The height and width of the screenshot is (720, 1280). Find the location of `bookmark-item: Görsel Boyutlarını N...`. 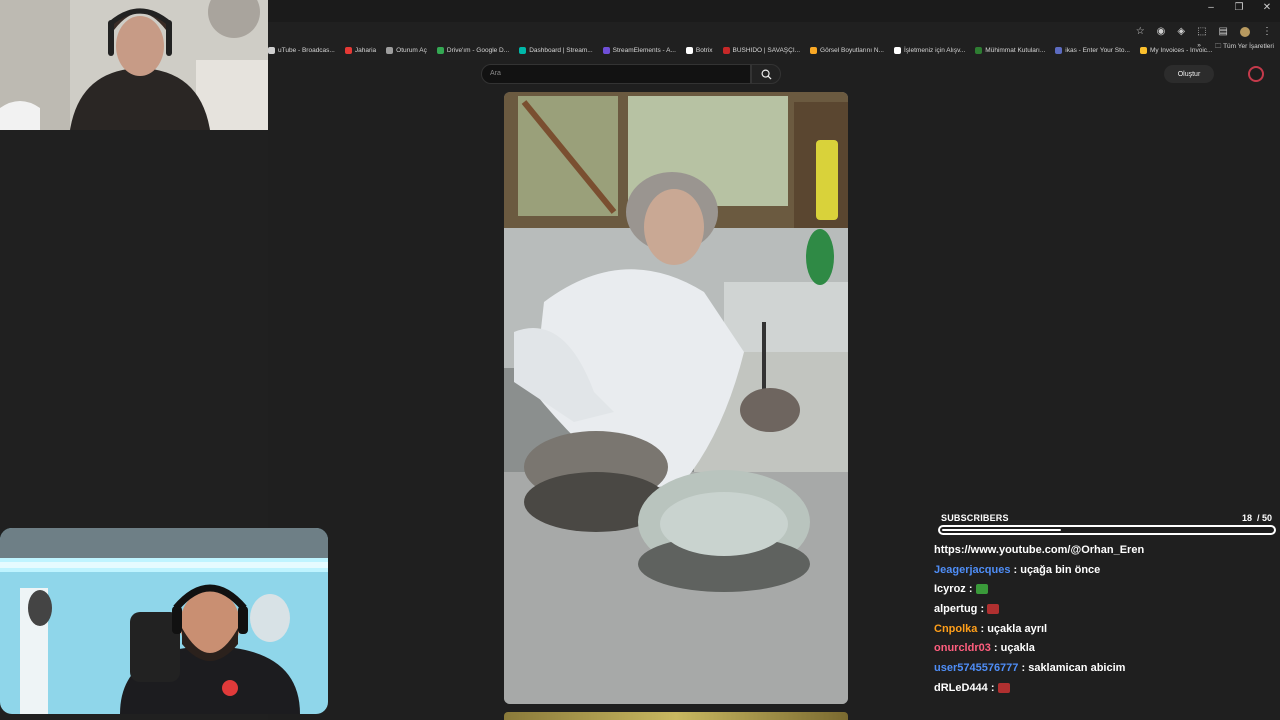

bookmark-item: Görsel Boyutlarını N... is located at coordinates (847, 50).